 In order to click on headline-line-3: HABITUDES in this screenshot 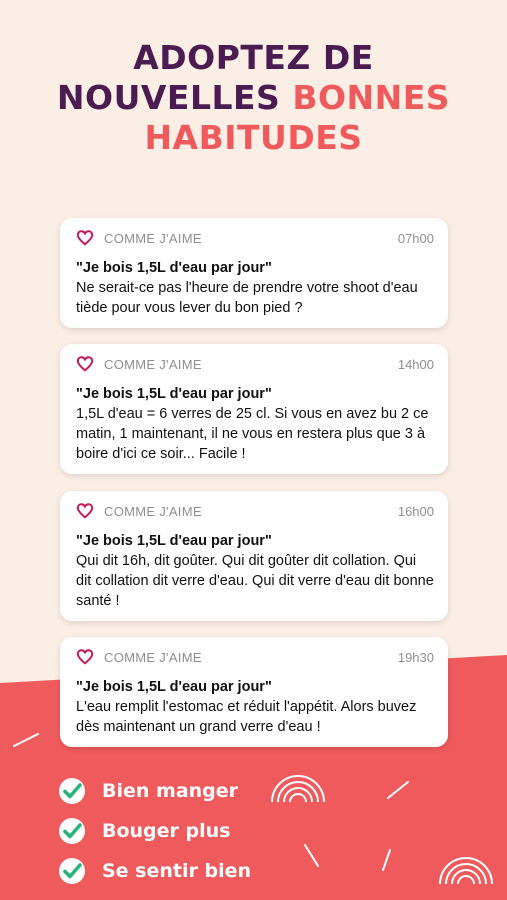, I will do `click(253, 137)`.